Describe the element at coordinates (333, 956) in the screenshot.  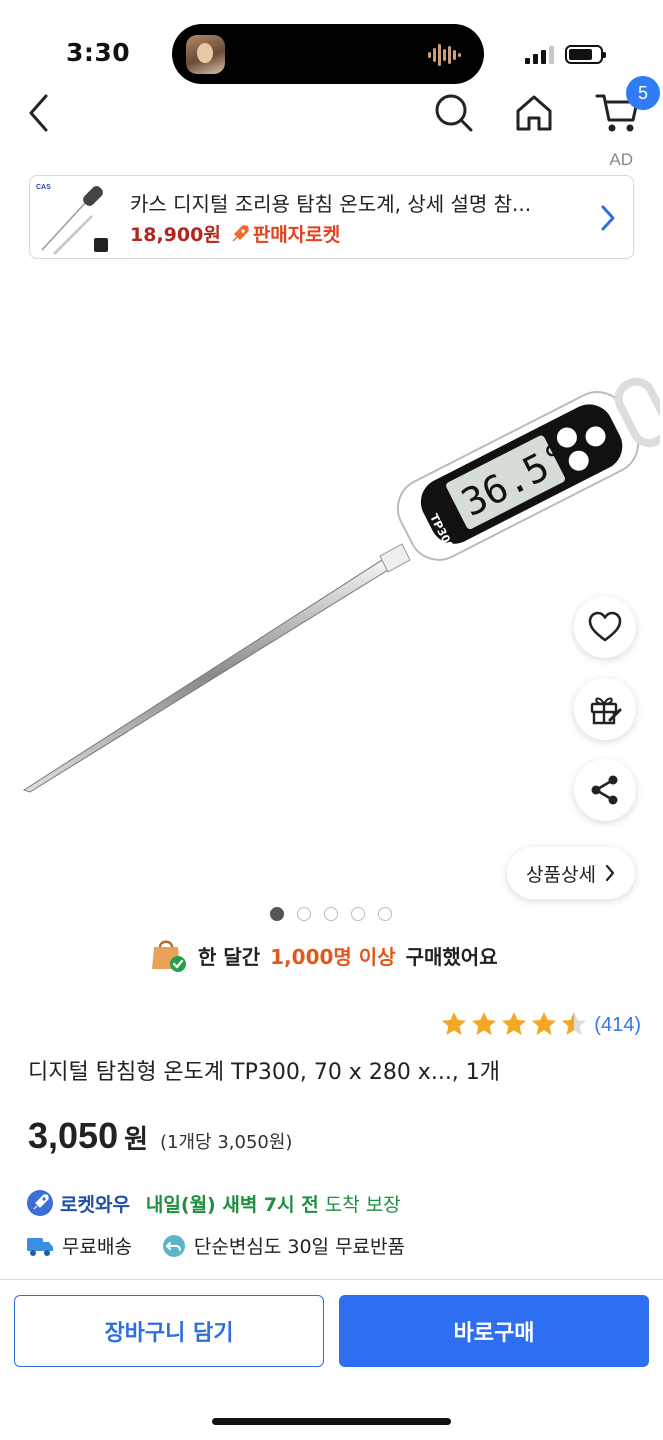
I see `purchase-count: 1,000명 이상` at that location.